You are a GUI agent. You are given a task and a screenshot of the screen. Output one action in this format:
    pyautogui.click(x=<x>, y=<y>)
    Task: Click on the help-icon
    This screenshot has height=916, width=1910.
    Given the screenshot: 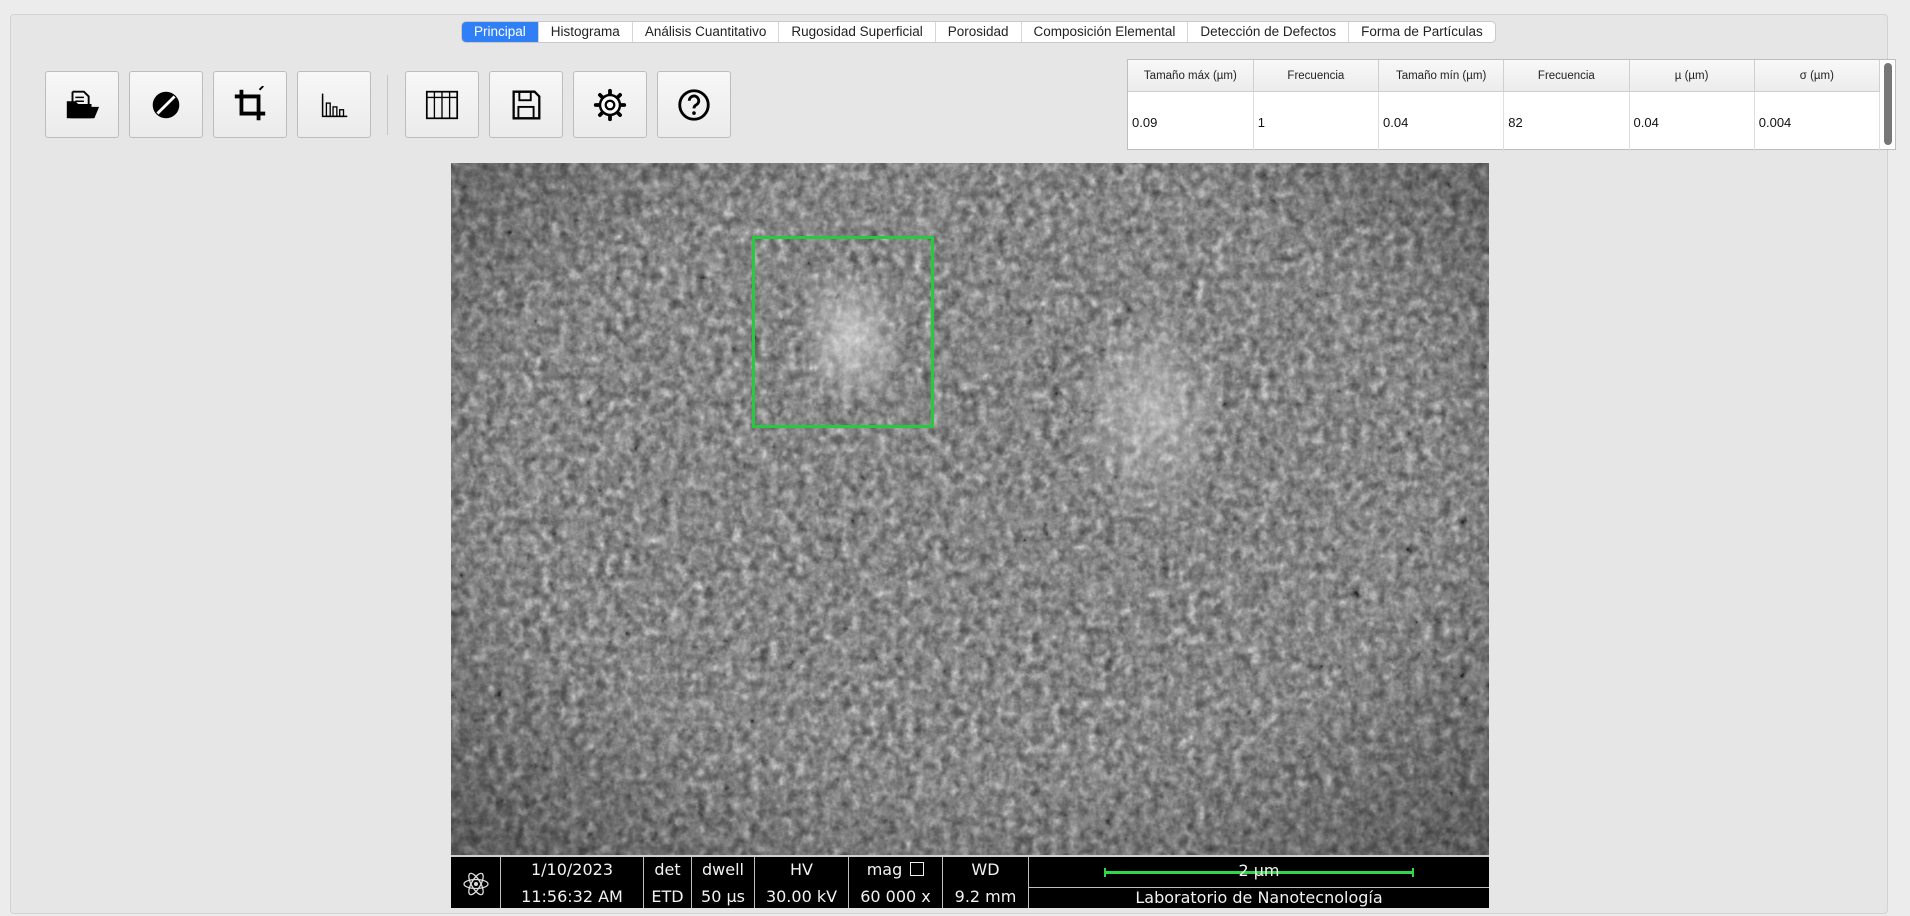 What is the action you would take?
    pyautogui.click(x=694, y=104)
    